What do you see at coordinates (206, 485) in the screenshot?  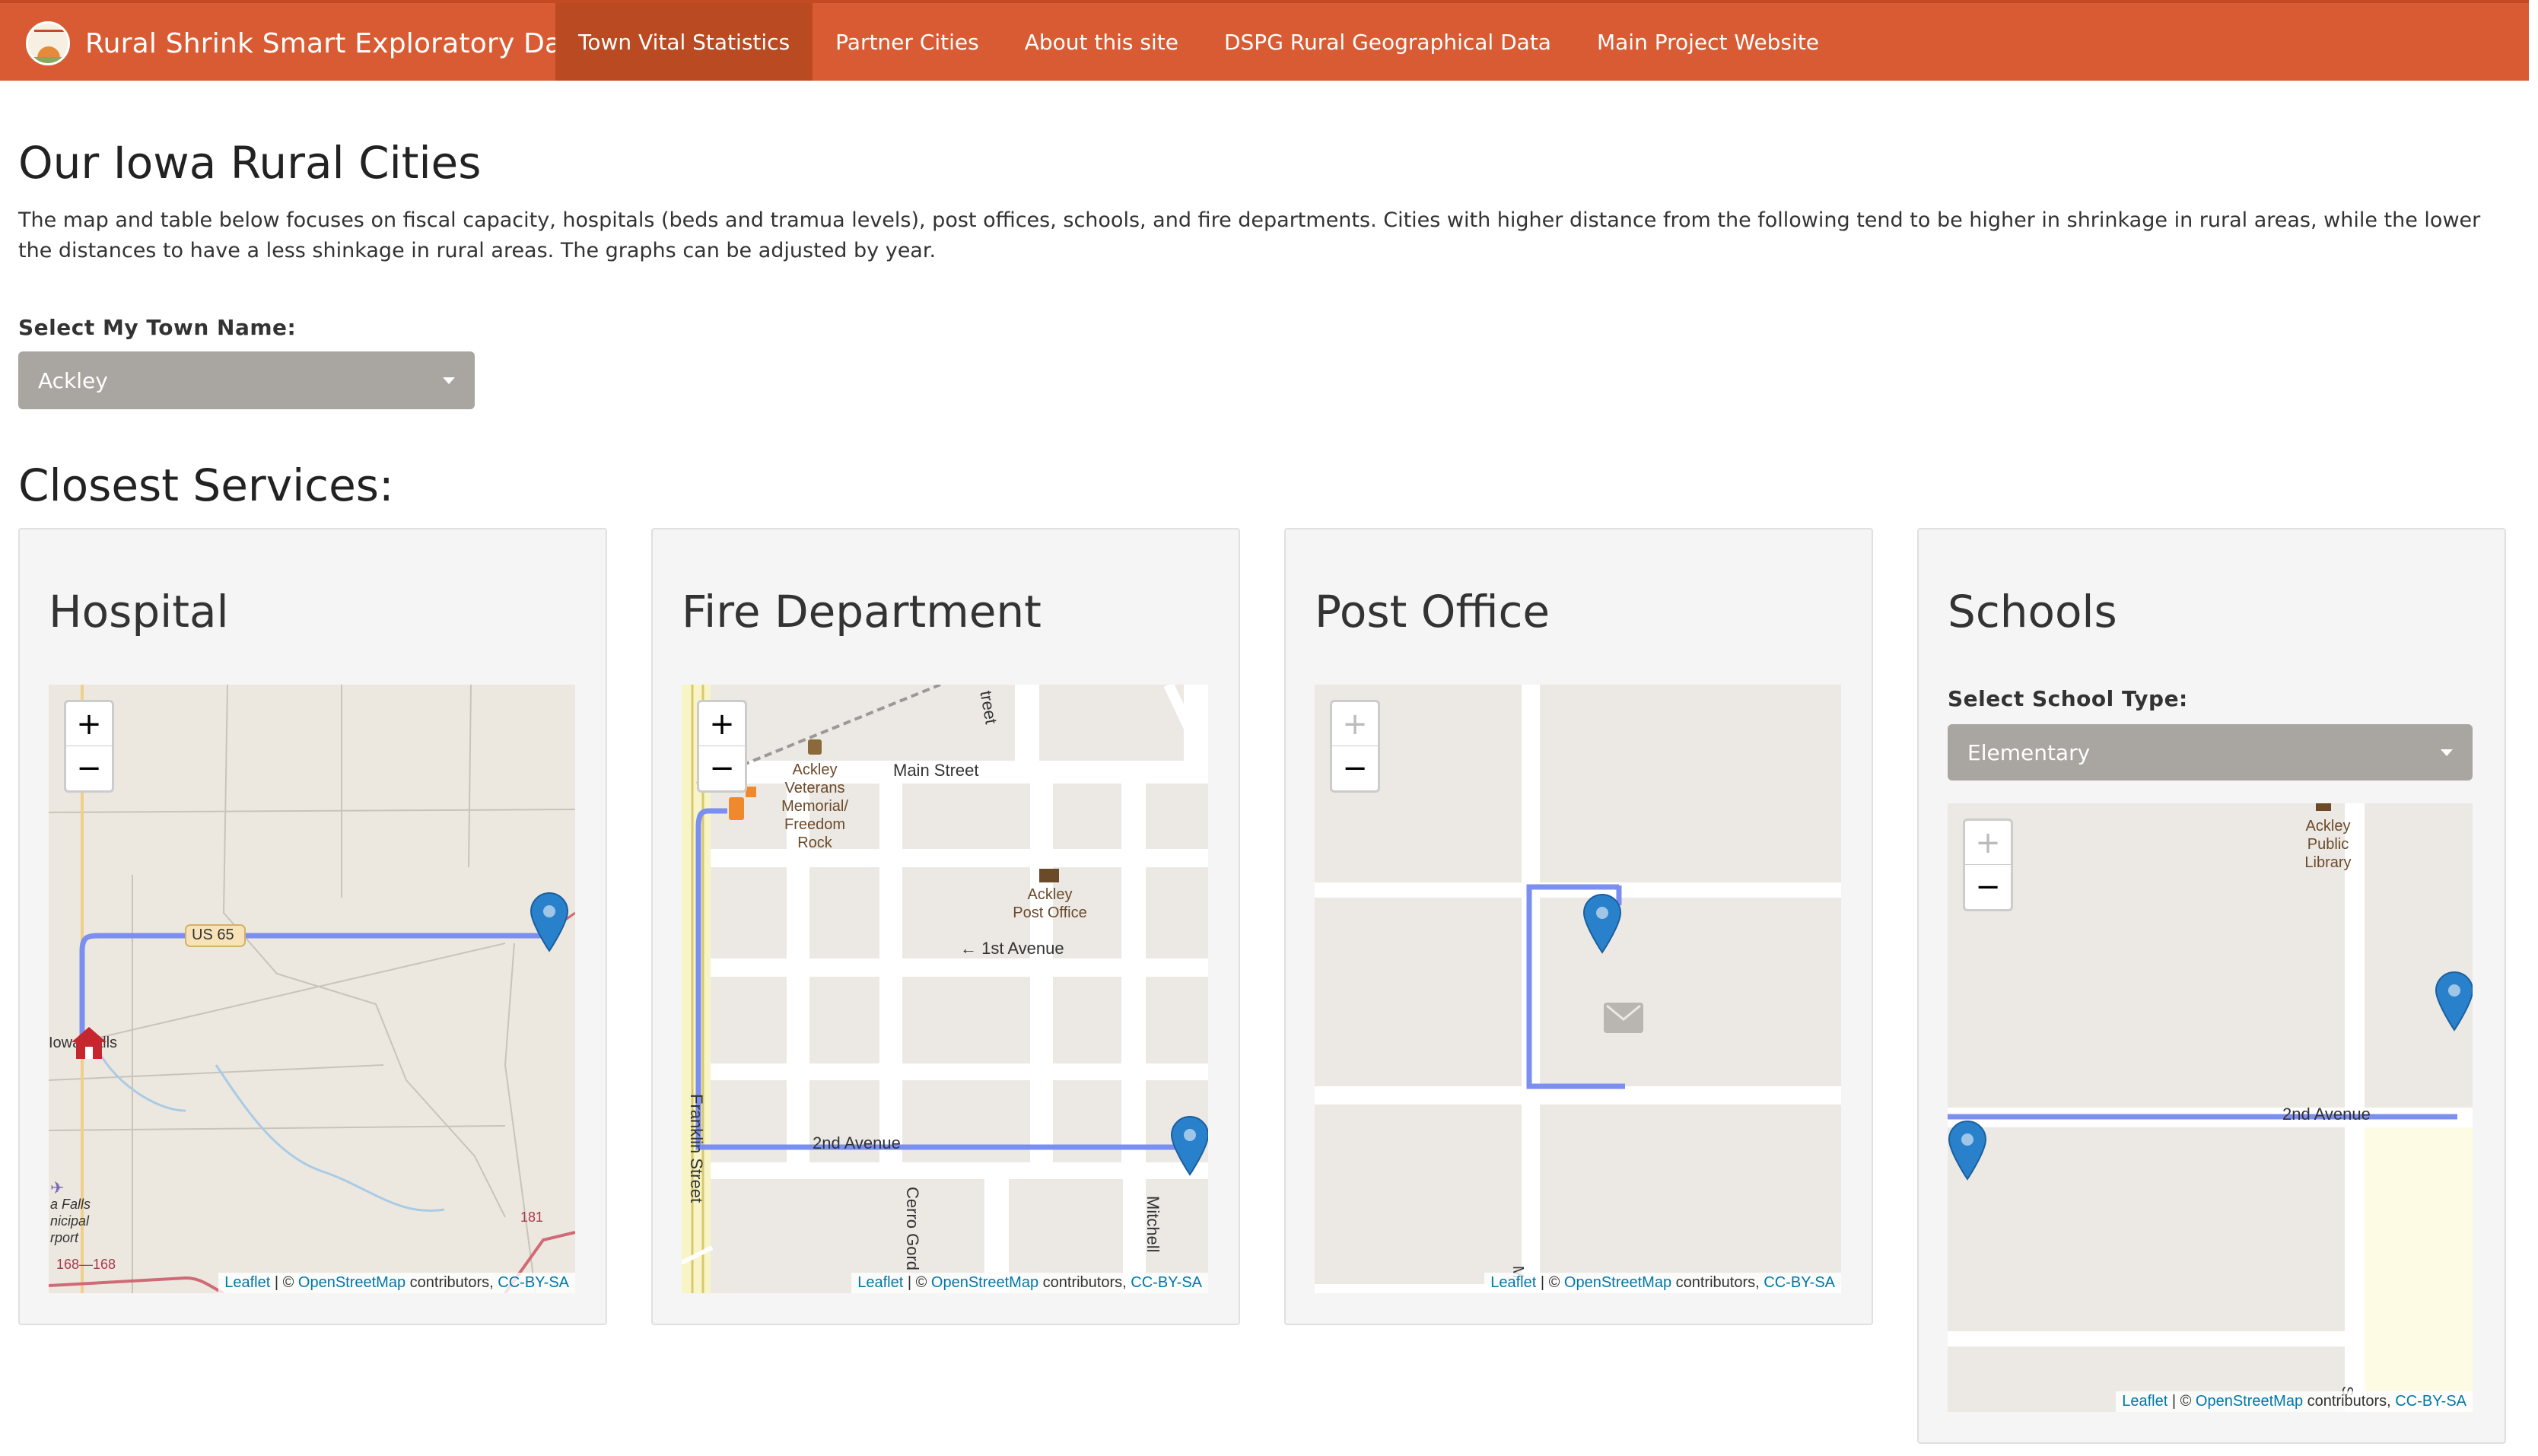 I see `services-title: Closest Services:` at bounding box center [206, 485].